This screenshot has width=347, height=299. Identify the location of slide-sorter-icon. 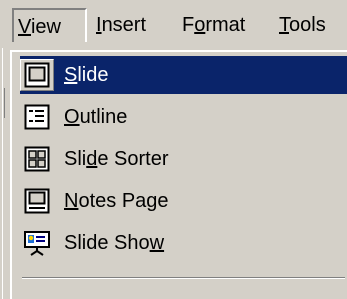
(37, 159).